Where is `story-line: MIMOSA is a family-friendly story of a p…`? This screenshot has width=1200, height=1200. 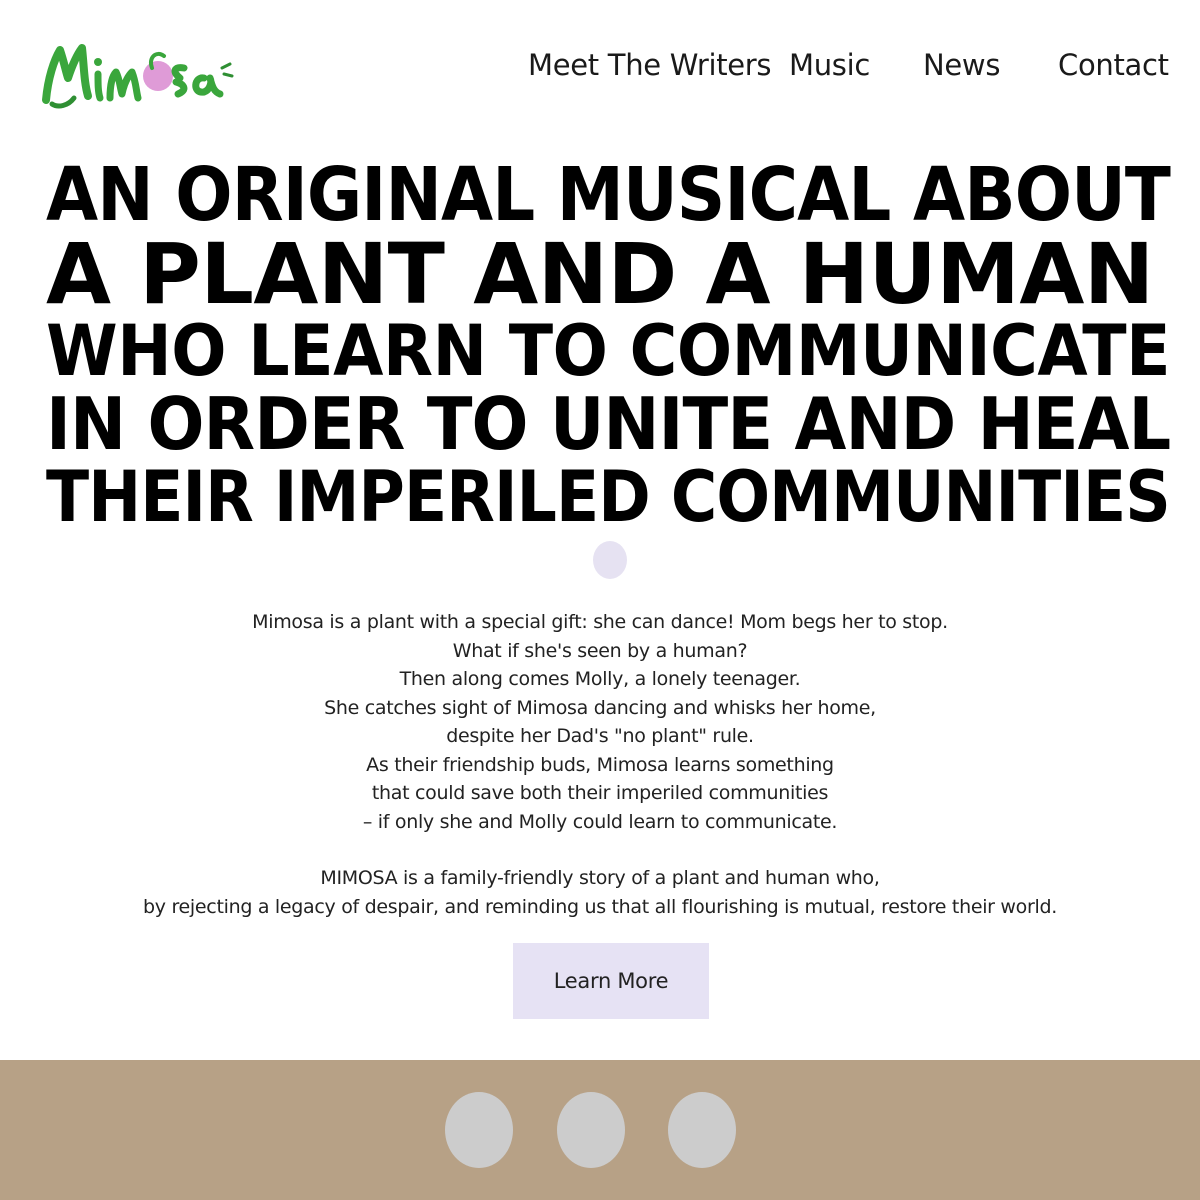 story-line: MIMOSA is a family-friendly story of a p… is located at coordinates (600, 878).